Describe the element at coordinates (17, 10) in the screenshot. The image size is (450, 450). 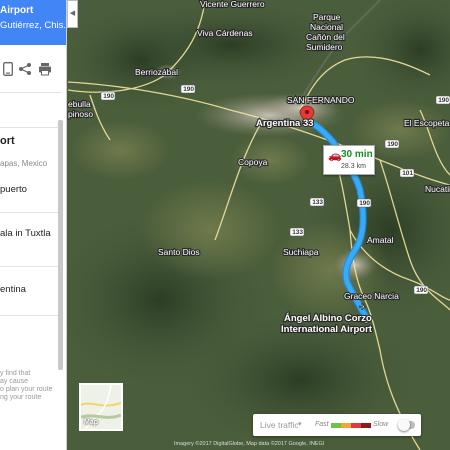
I see `panel-header-title: Airport` at that location.